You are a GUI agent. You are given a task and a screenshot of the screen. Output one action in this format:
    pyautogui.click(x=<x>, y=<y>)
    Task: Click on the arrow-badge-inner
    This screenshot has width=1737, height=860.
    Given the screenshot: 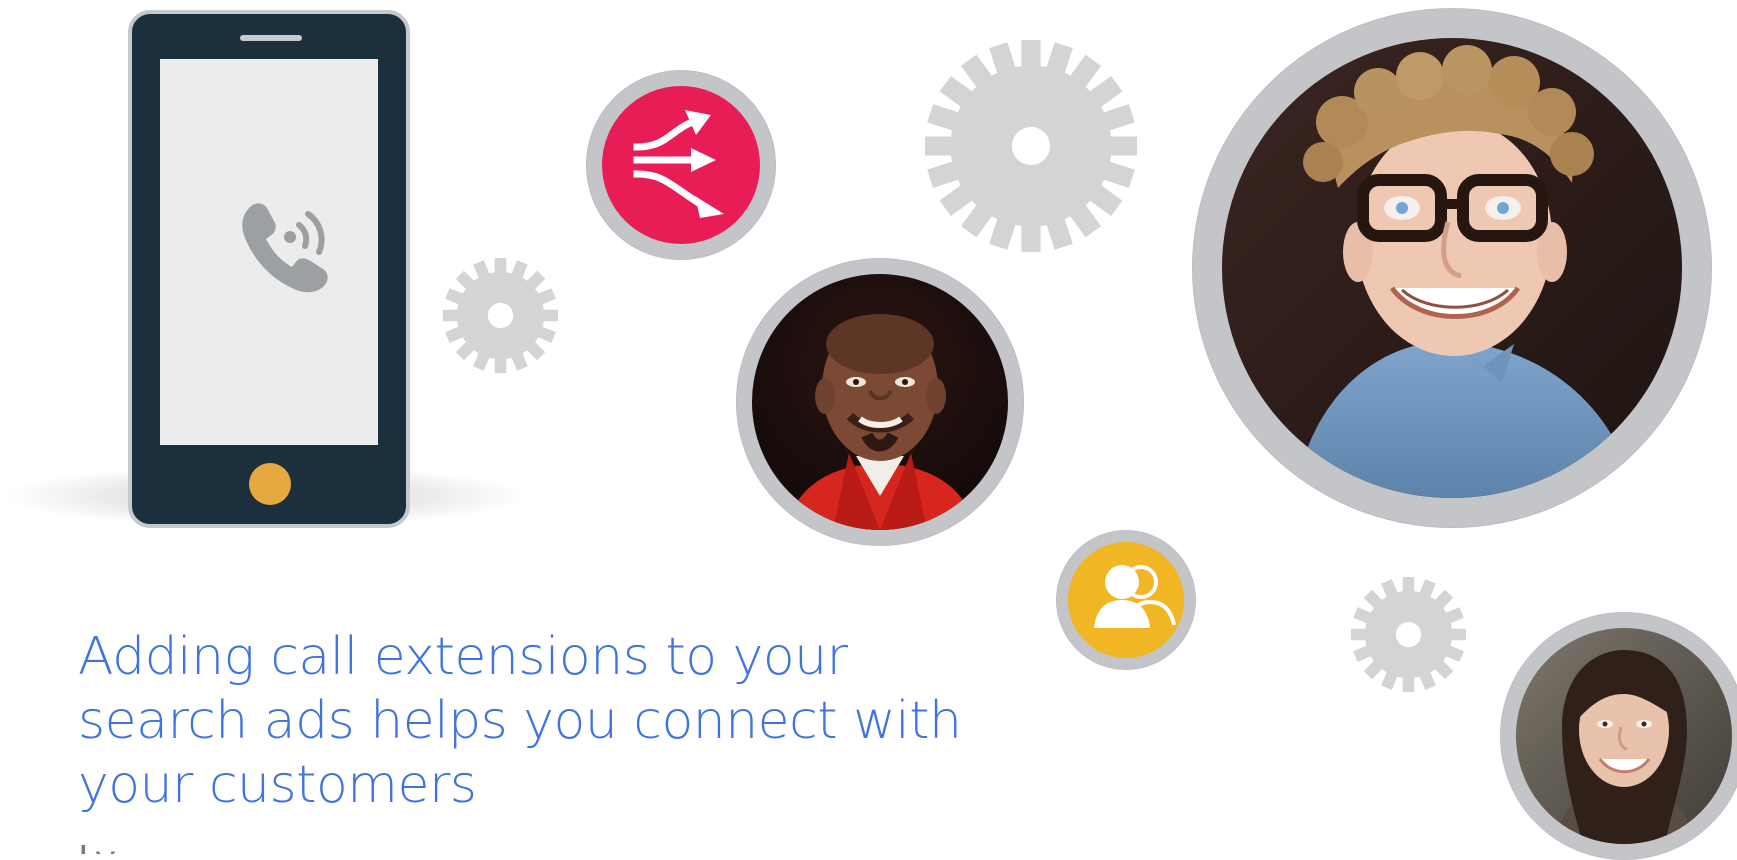 What is the action you would take?
    pyautogui.click(x=681, y=165)
    